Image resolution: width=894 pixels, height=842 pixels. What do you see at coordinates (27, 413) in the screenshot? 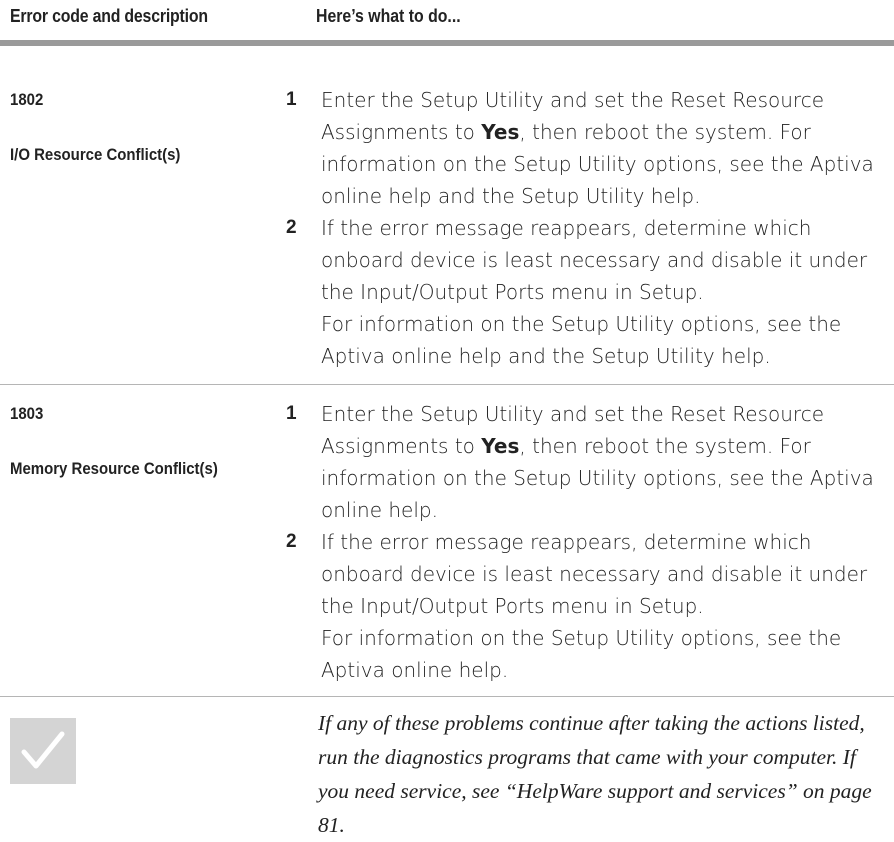
I see `error-code: 1803` at bounding box center [27, 413].